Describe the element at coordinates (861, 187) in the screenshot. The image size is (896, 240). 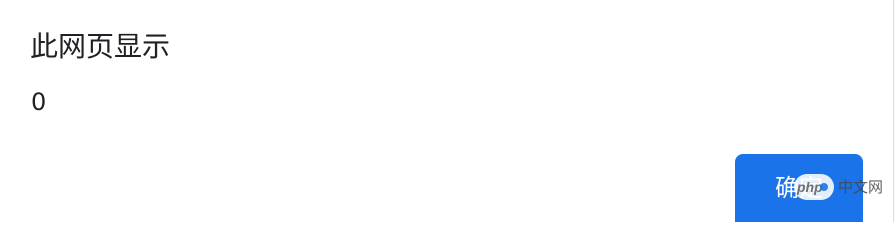
I see `watermark-text: 中文网` at that location.